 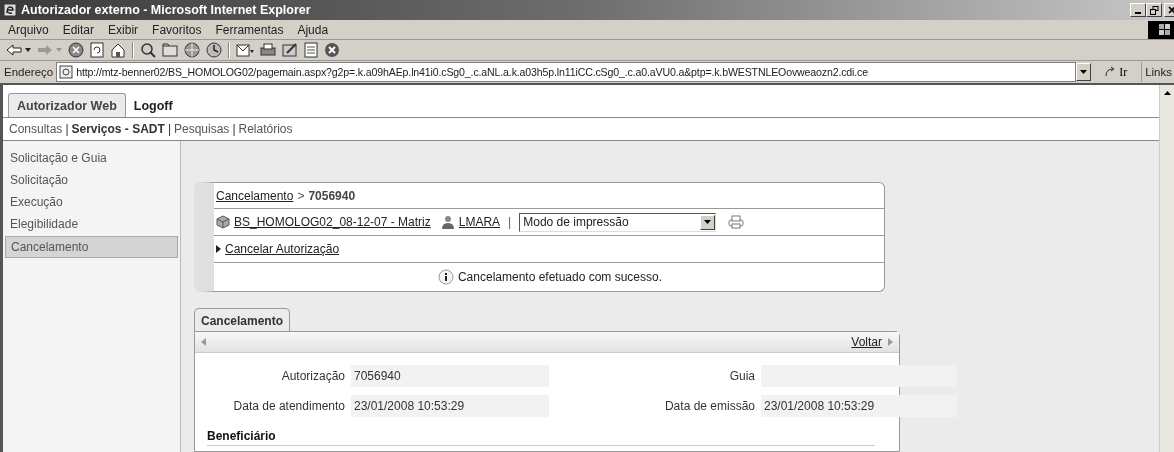 I want to click on submenu-item: Relatórios, so click(x=265, y=129).